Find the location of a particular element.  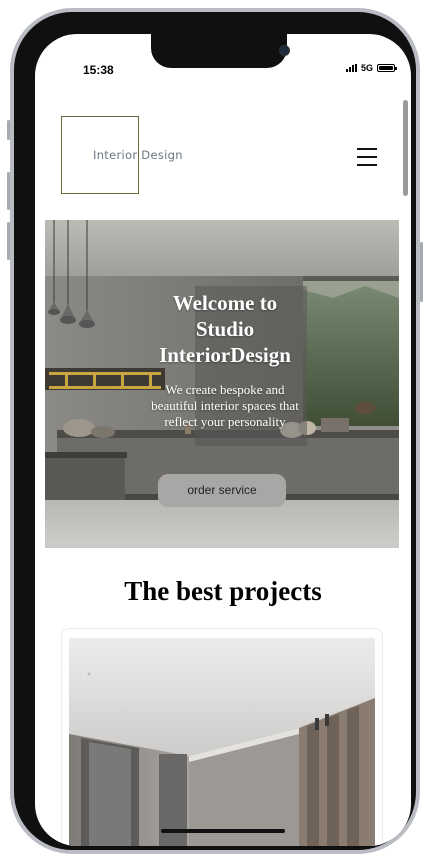

side-button is located at coordinates (8, 130).